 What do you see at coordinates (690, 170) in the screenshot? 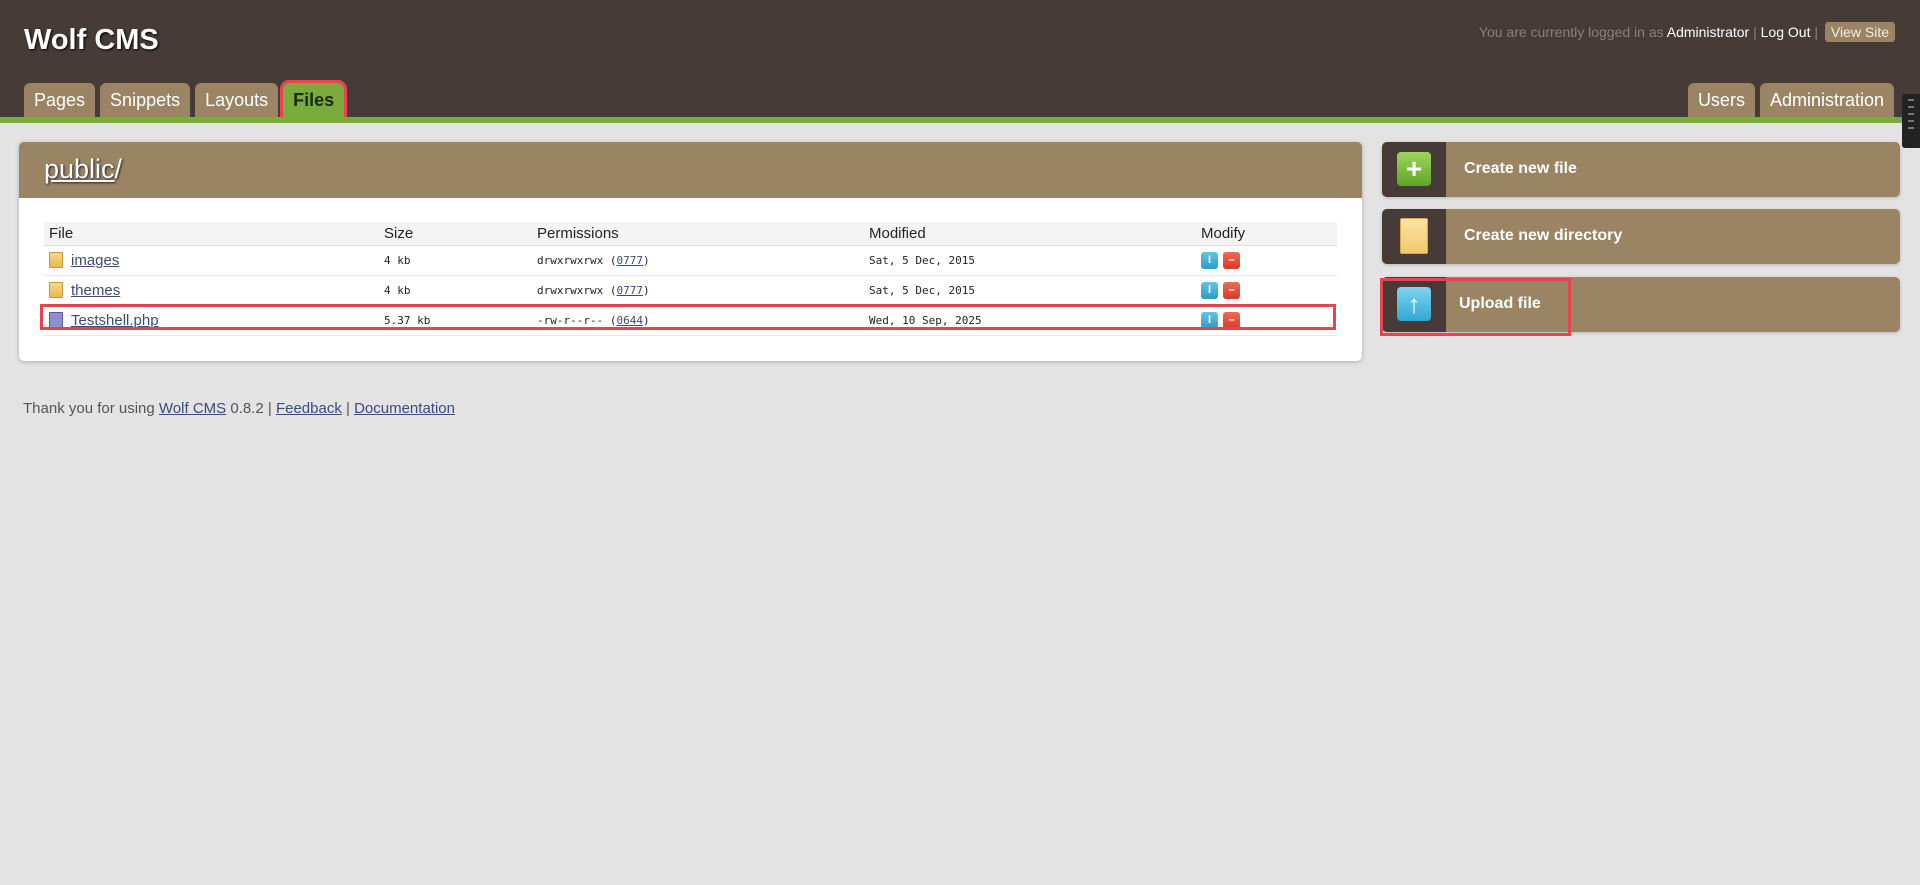
I see `panel-header: public/` at bounding box center [690, 170].